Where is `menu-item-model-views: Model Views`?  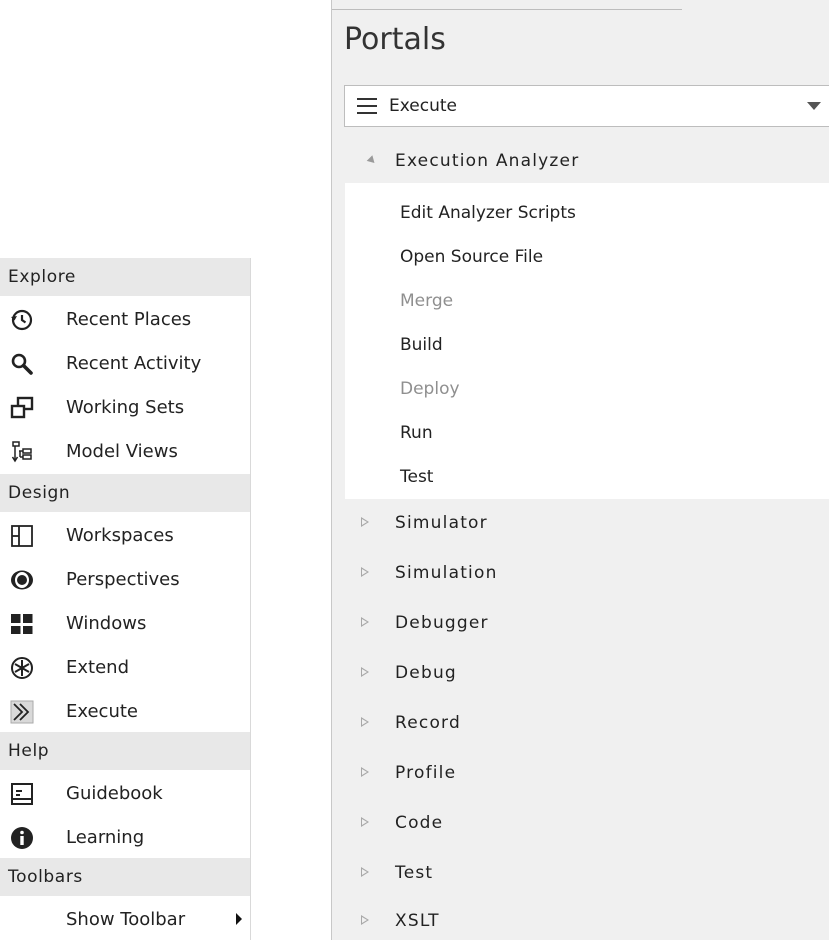 menu-item-model-views: Model Views is located at coordinates (125, 452).